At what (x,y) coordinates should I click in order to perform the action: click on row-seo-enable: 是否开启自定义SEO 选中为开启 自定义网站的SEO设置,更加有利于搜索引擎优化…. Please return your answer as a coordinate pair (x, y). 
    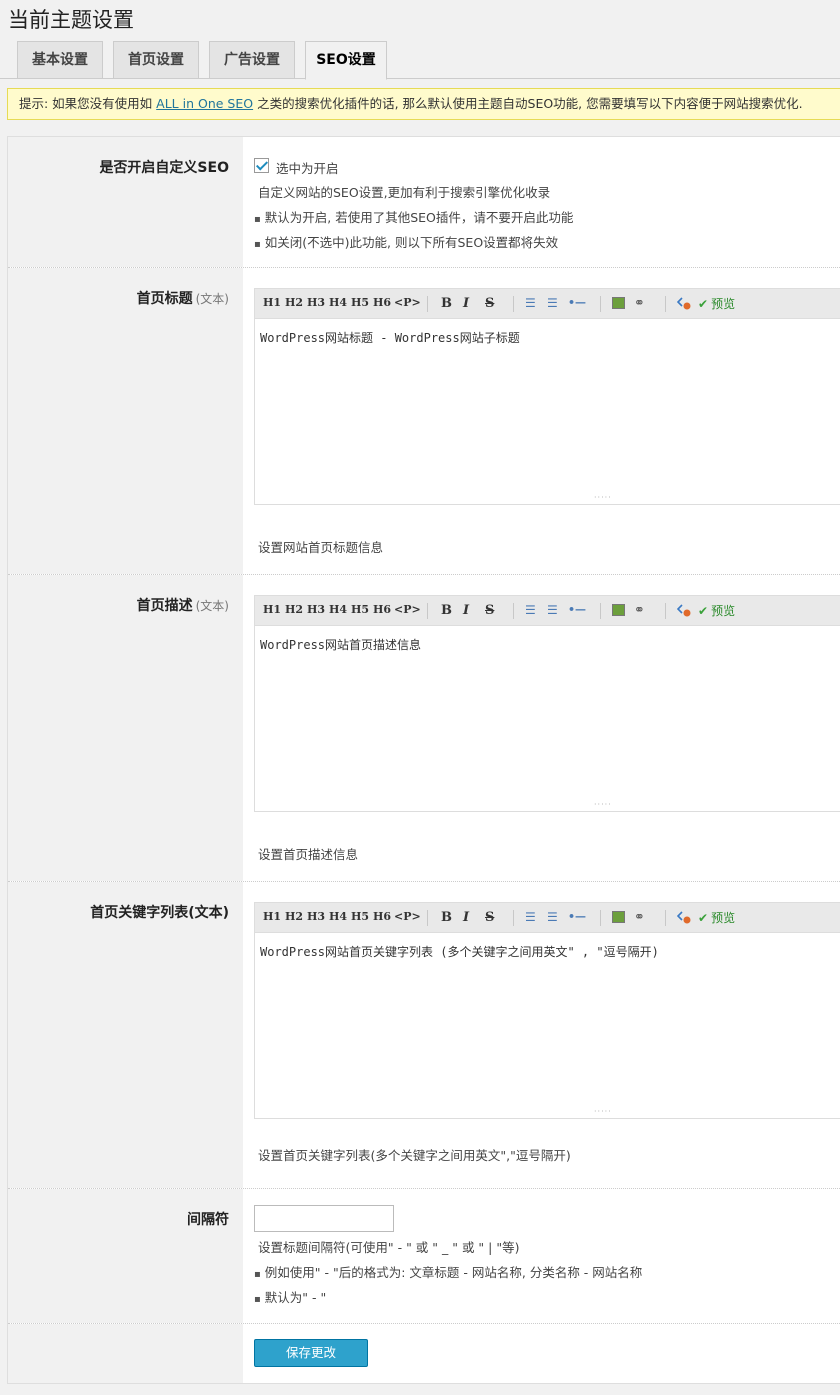
    Looking at the image, I should click on (424, 202).